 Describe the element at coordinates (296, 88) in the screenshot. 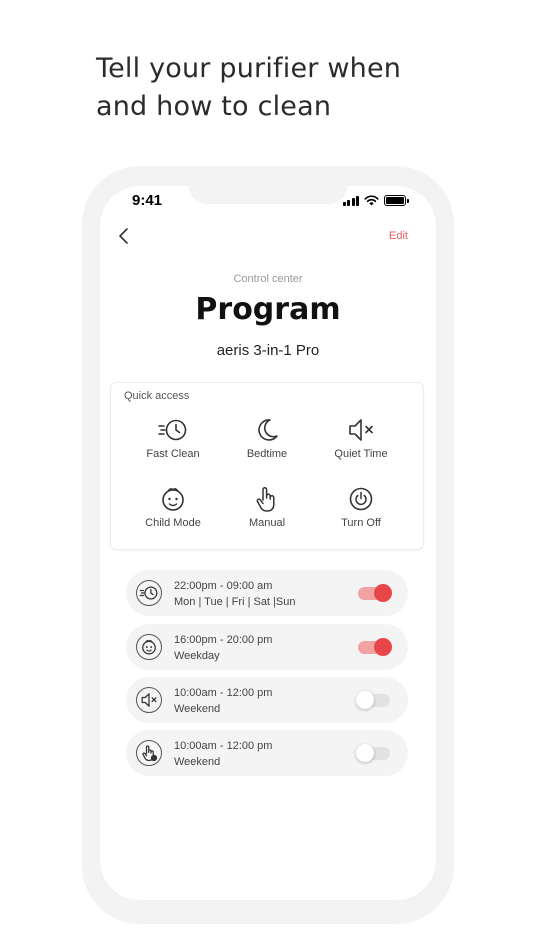

I see `headline: Tell your purifier when and how to clean` at that location.